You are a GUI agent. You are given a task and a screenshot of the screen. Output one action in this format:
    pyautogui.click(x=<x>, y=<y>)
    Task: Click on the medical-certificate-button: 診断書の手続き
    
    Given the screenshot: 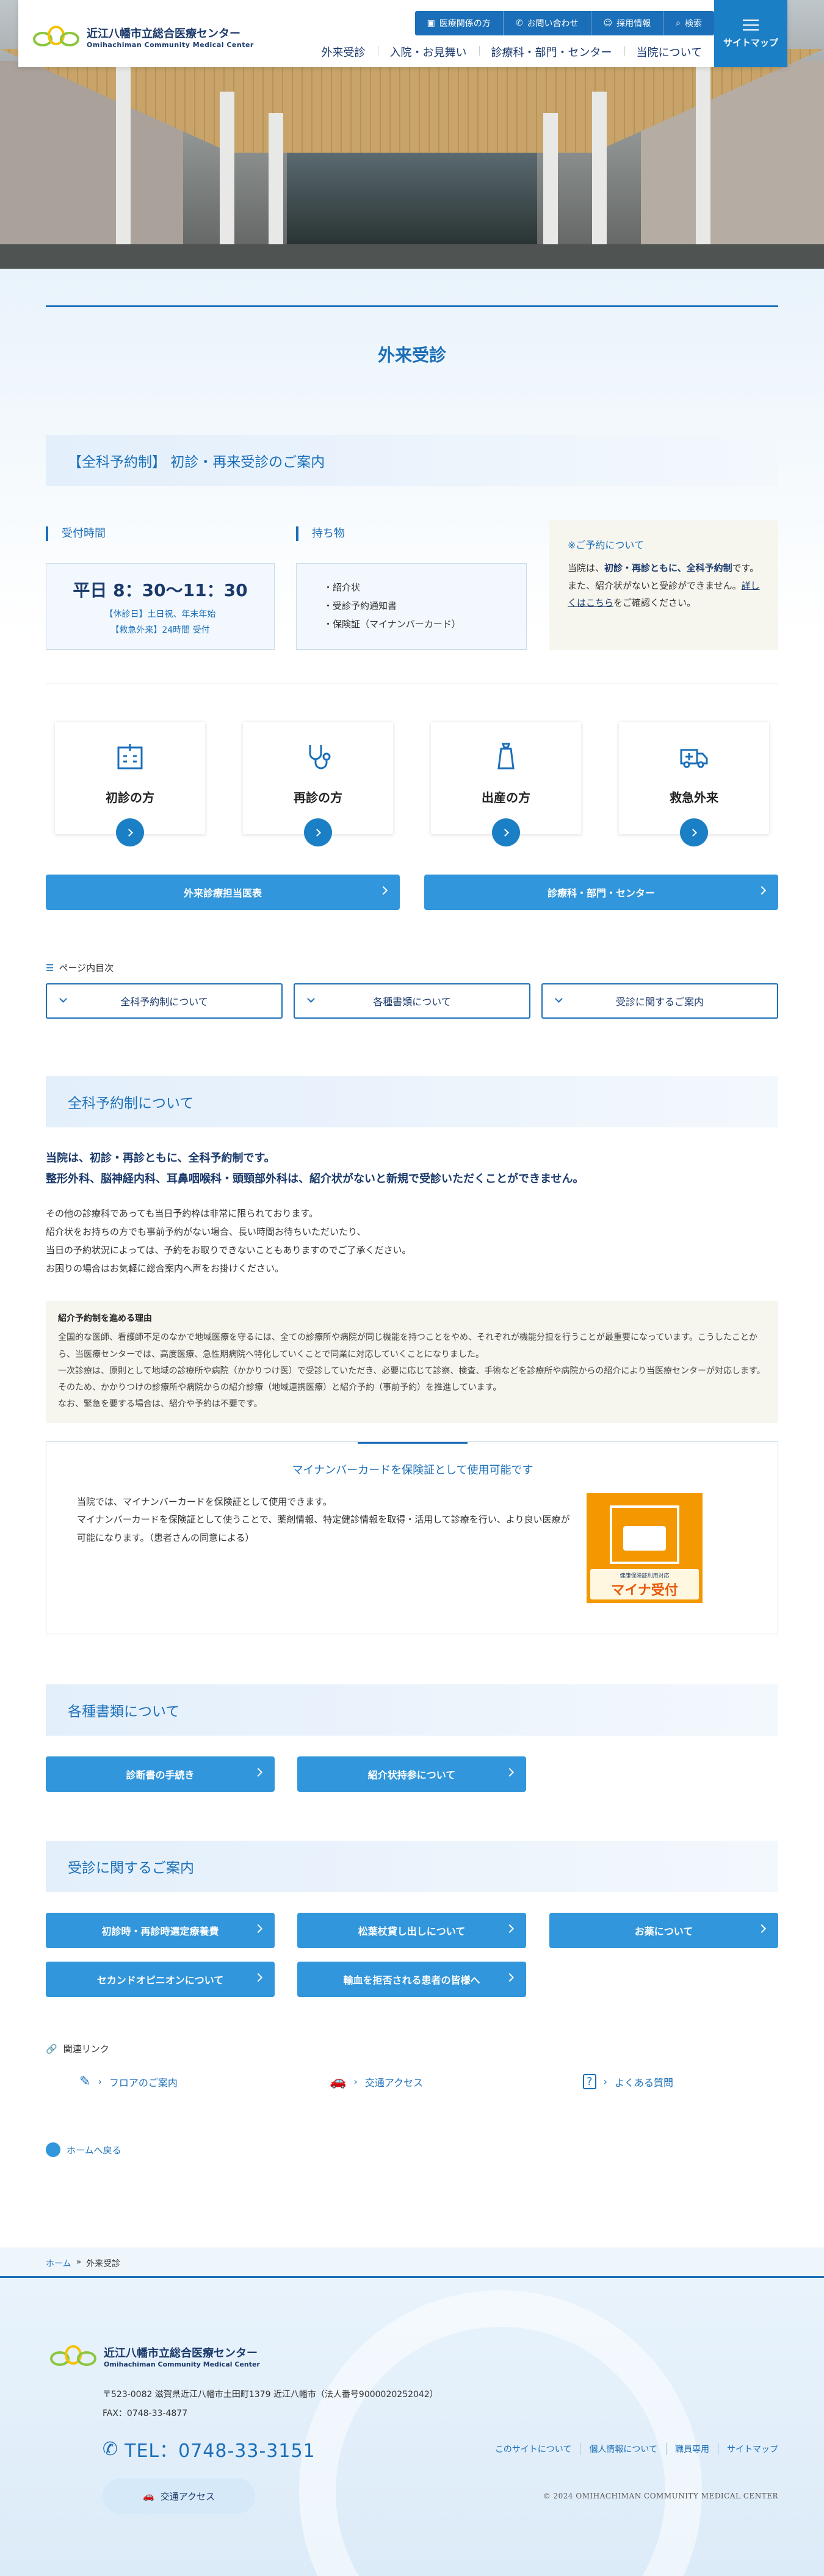 What is the action you would take?
    pyautogui.click(x=160, y=1774)
    